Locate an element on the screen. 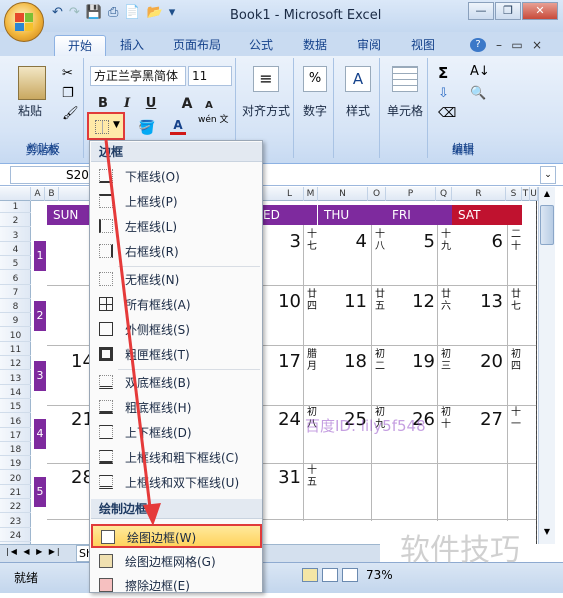 This screenshot has height=598, width=563. col-header: A is located at coordinates (38, 194).